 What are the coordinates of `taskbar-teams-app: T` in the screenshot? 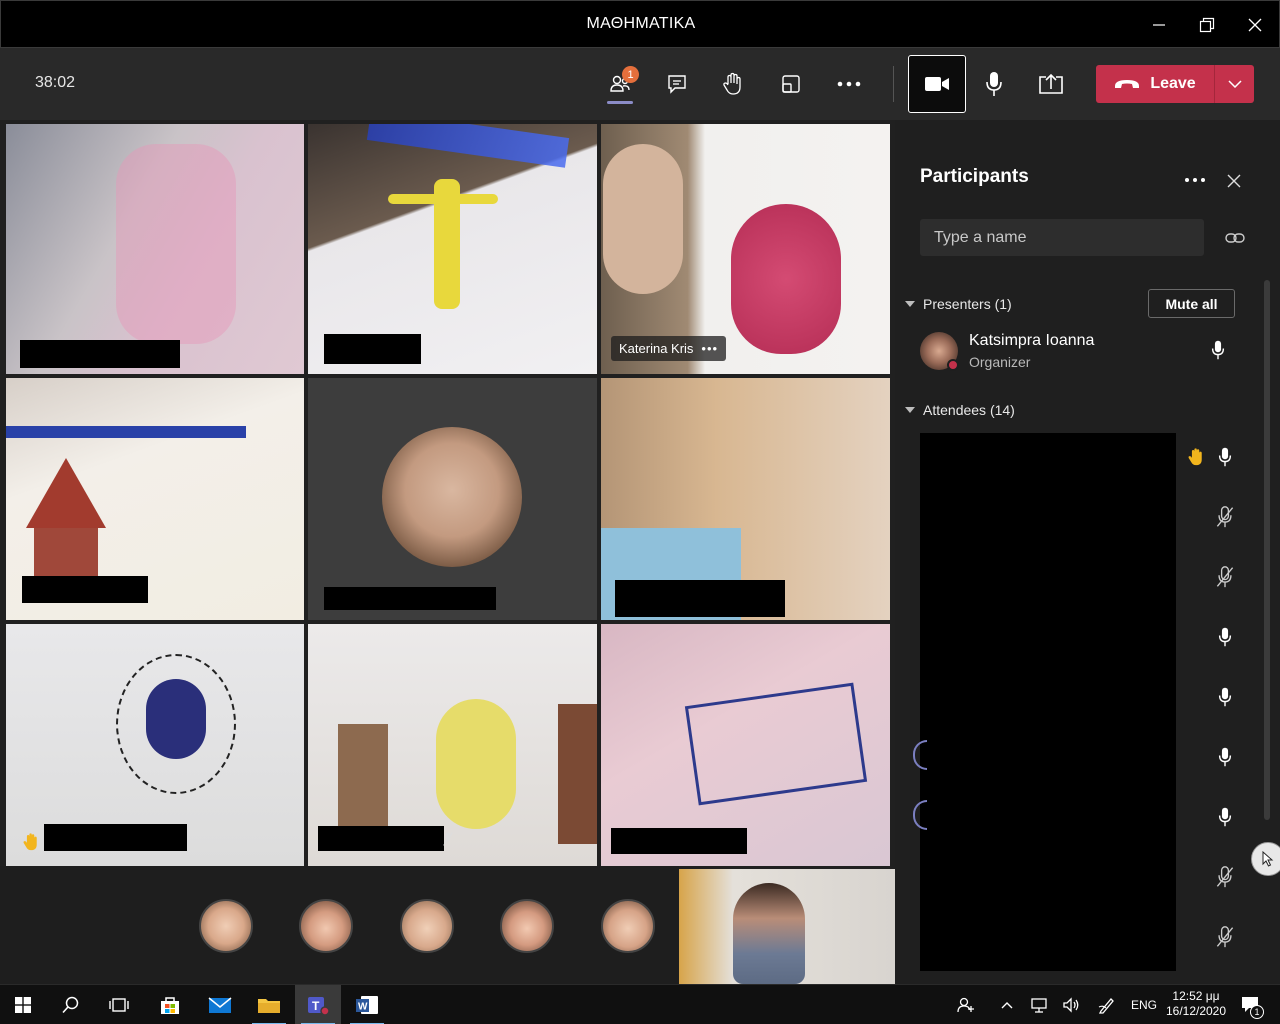 It's located at (318, 1004).